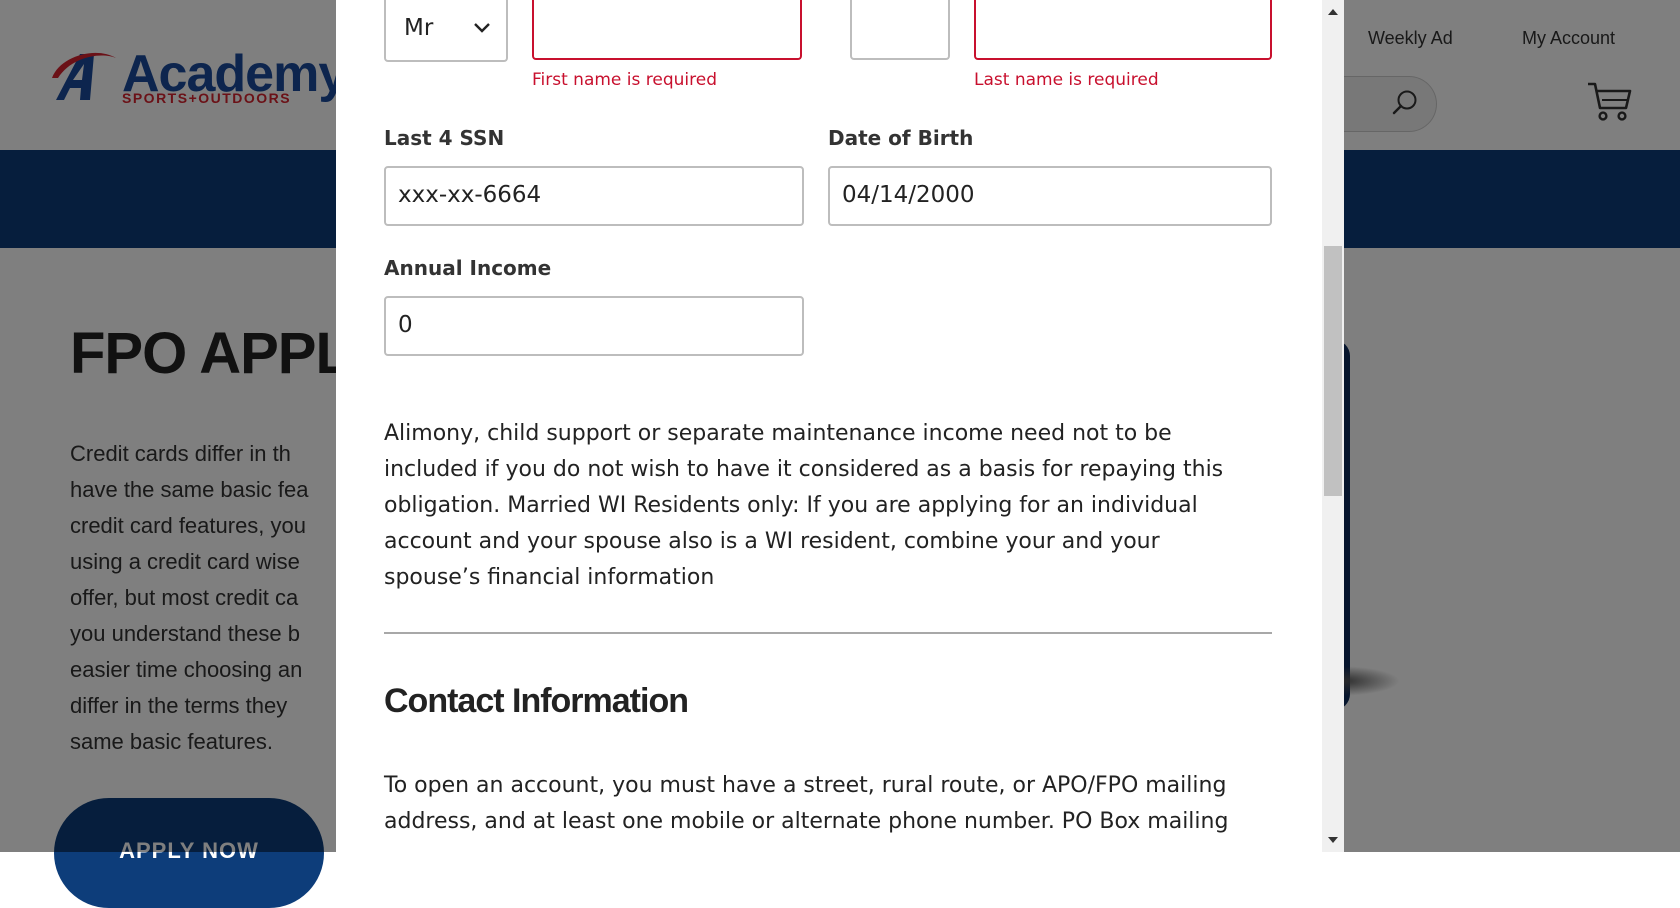 The image size is (1680, 908). What do you see at coordinates (405, 325) in the screenshot?
I see `annual-income-value: 0` at bounding box center [405, 325].